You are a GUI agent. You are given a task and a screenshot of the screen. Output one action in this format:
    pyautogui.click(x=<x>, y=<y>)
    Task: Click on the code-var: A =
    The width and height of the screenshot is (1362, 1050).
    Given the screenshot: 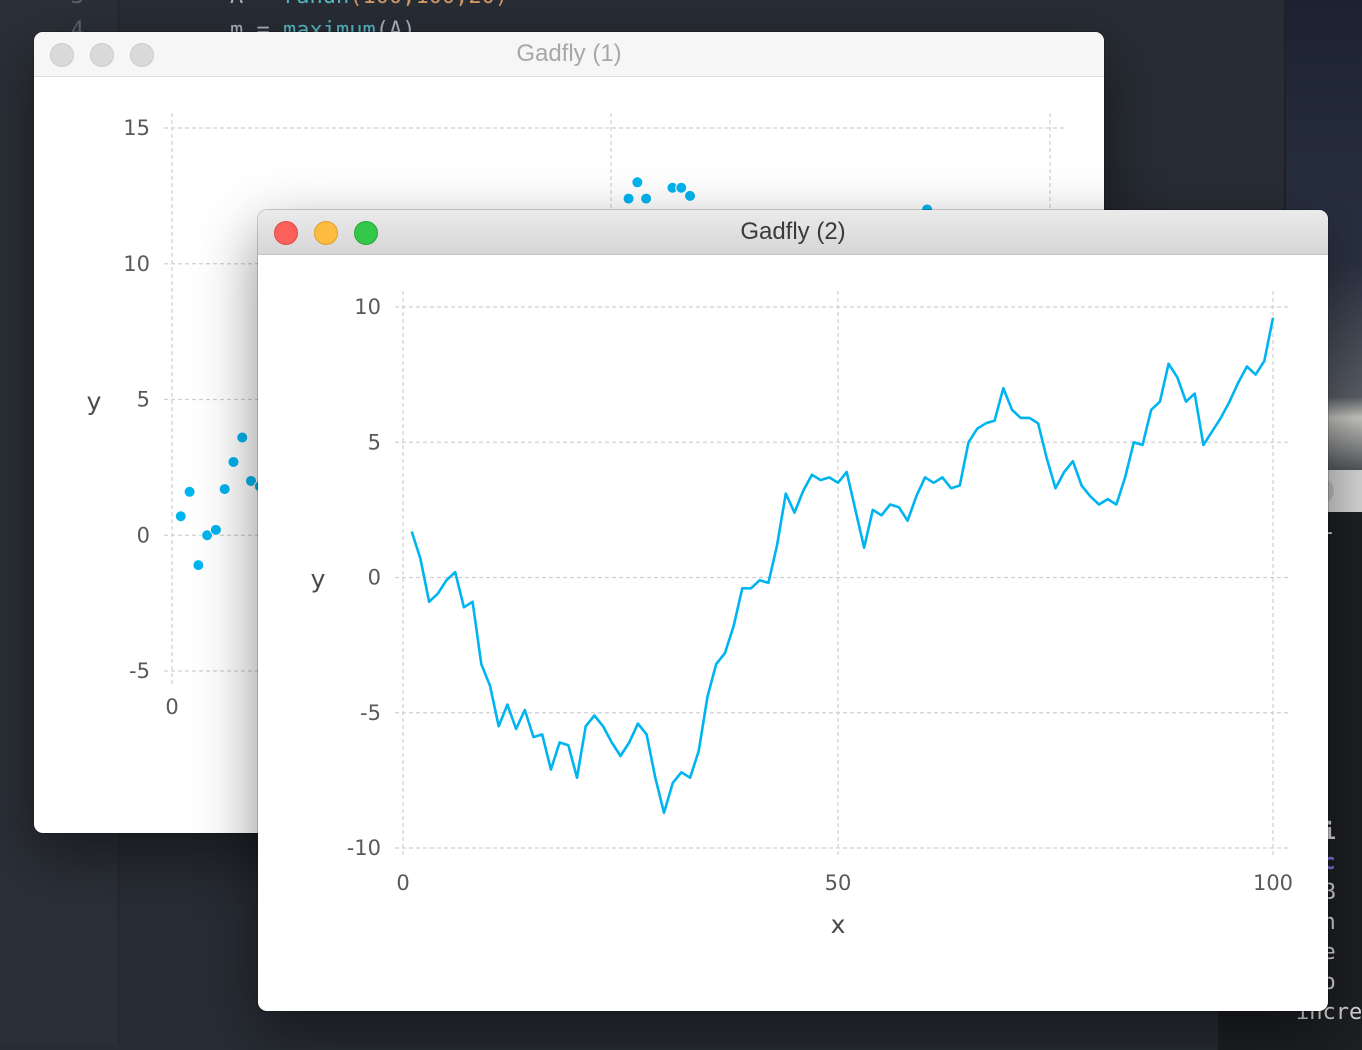 What is the action you would take?
    pyautogui.click(x=256, y=4)
    